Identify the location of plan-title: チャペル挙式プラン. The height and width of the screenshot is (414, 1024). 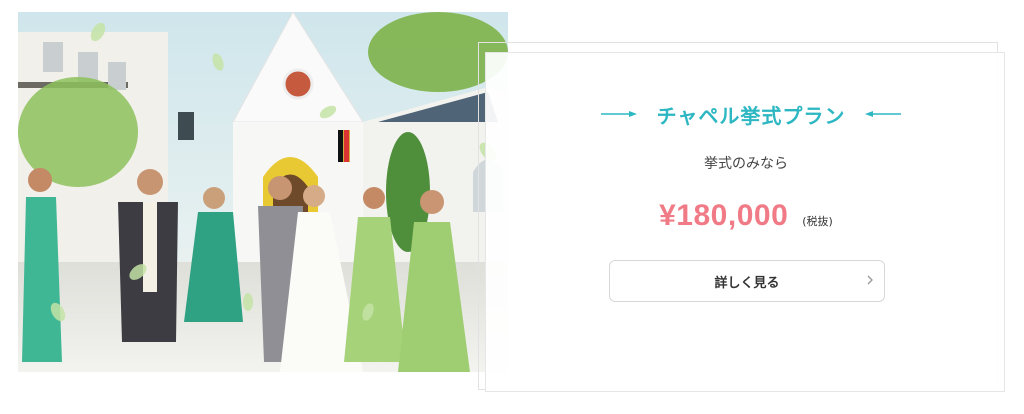
(751, 115).